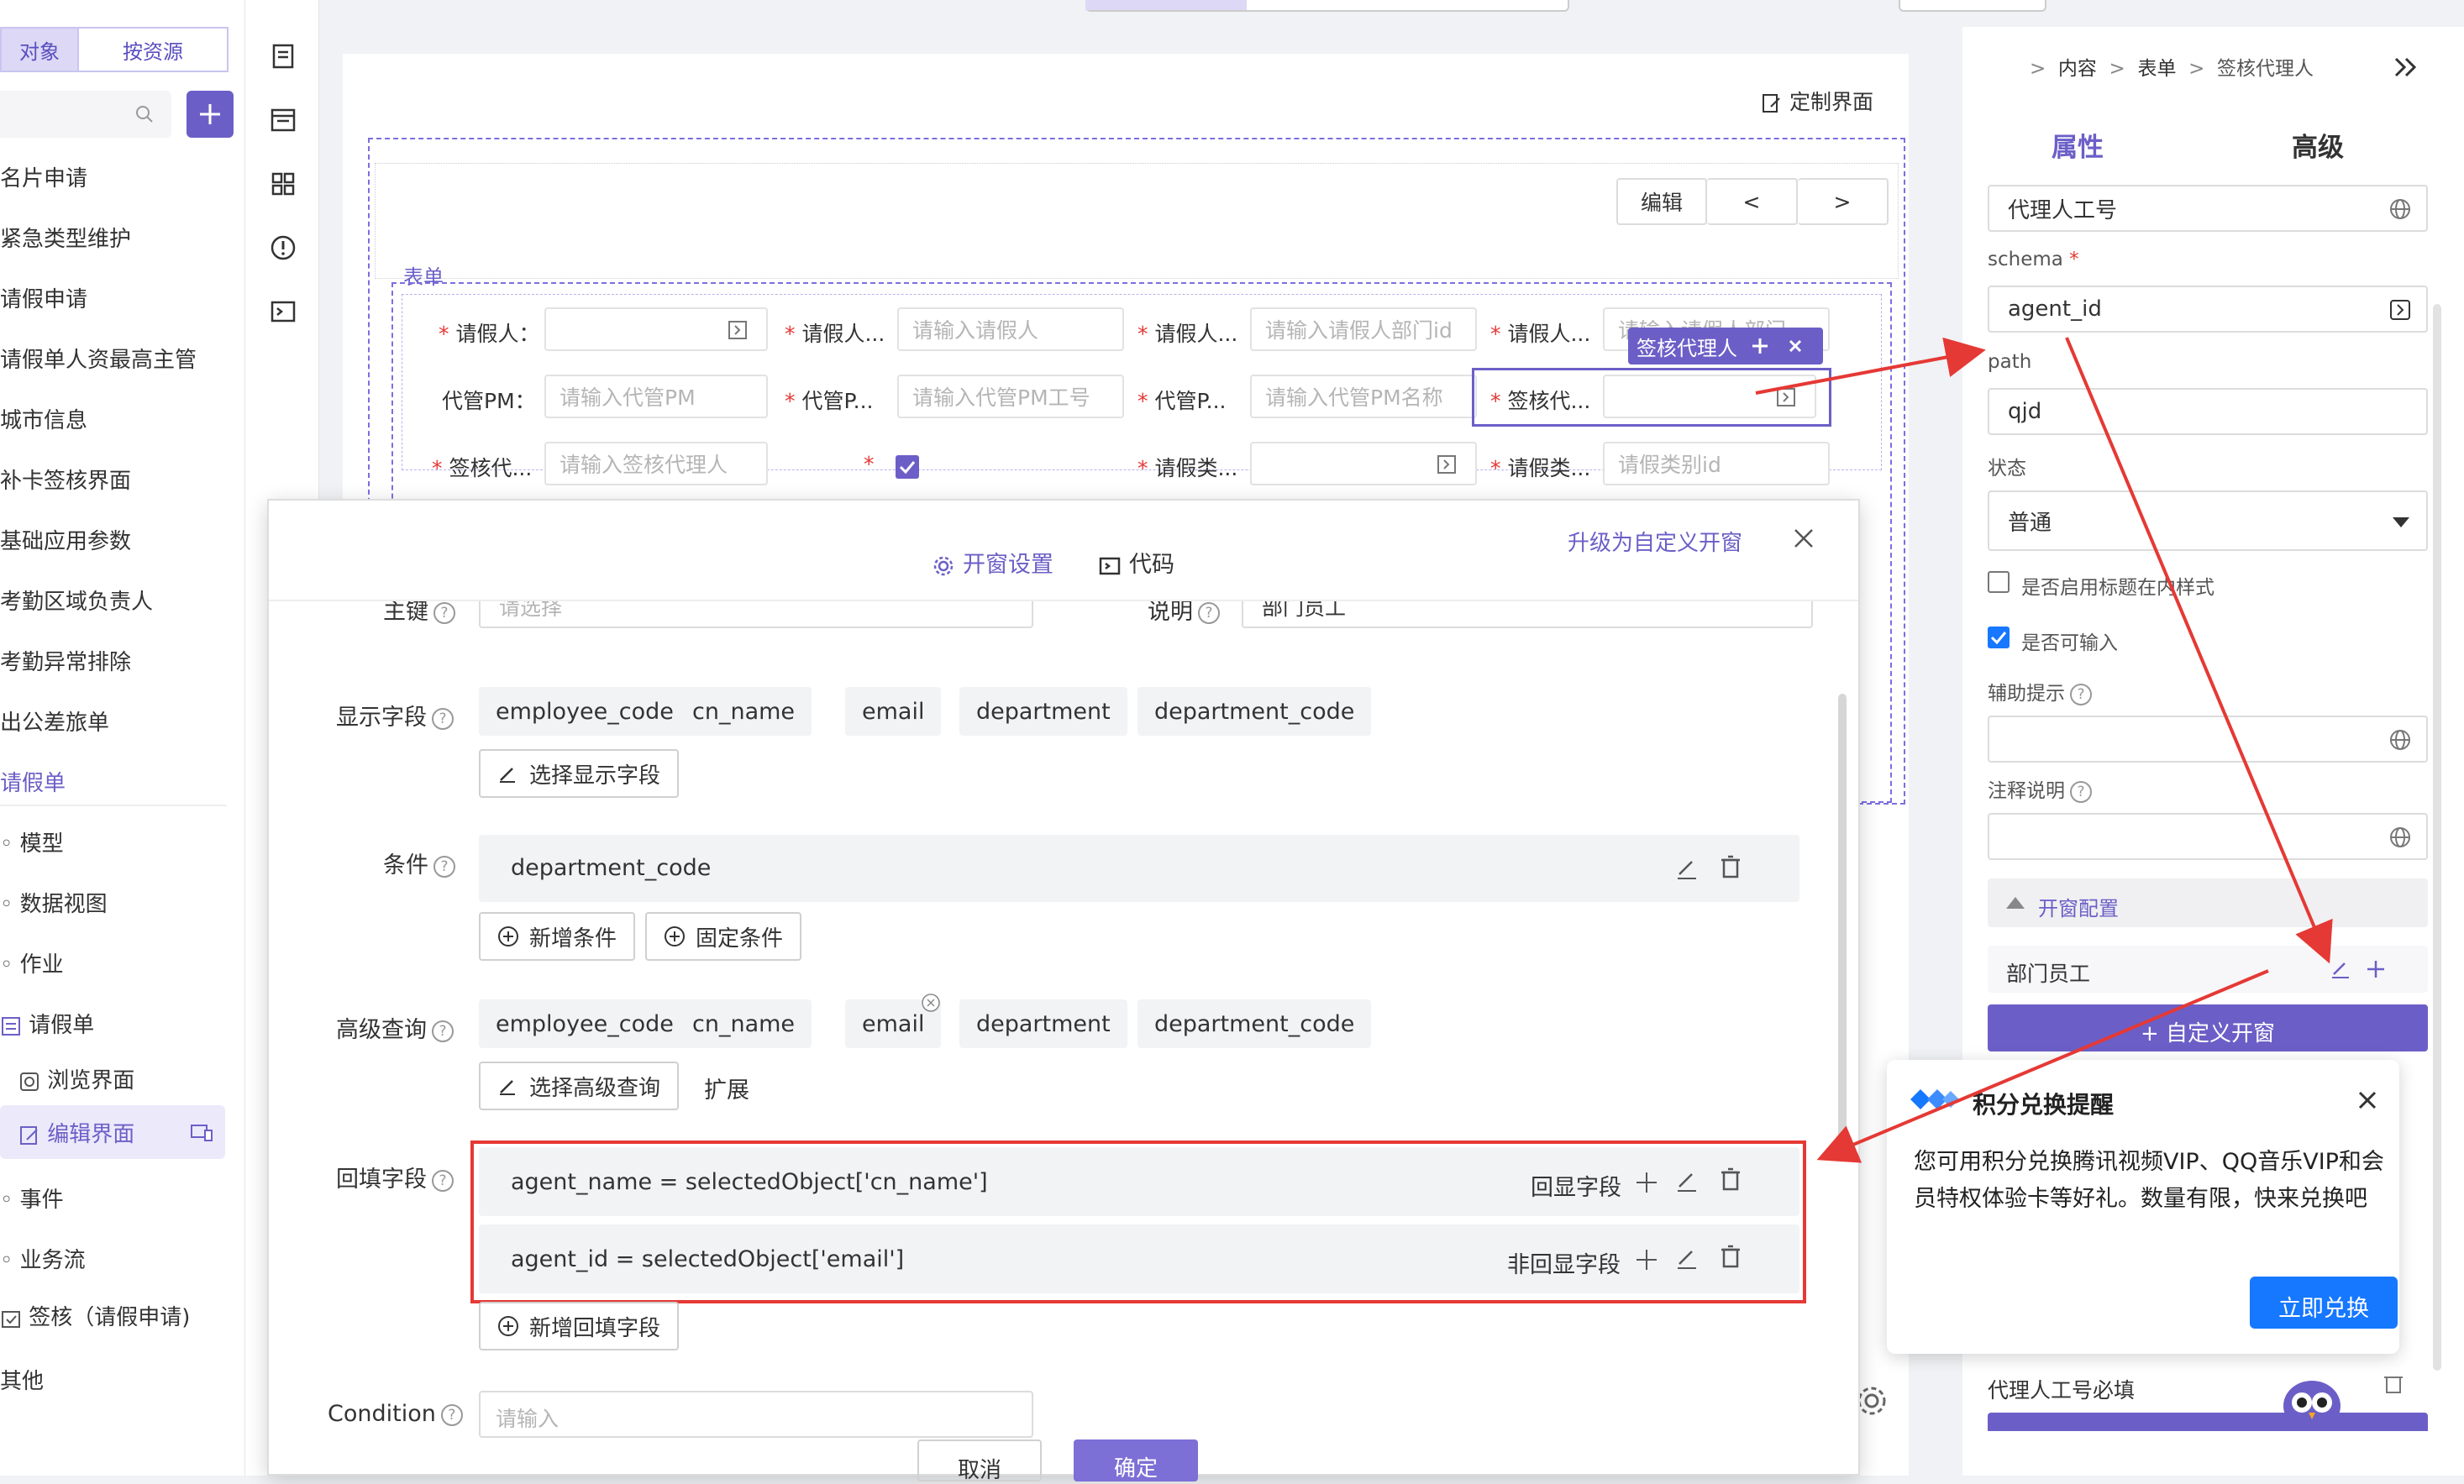 The width and height of the screenshot is (2464, 1484). Describe the element at coordinates (2044, 750) in the screenshot. I see `annotation-arrows` at that location.